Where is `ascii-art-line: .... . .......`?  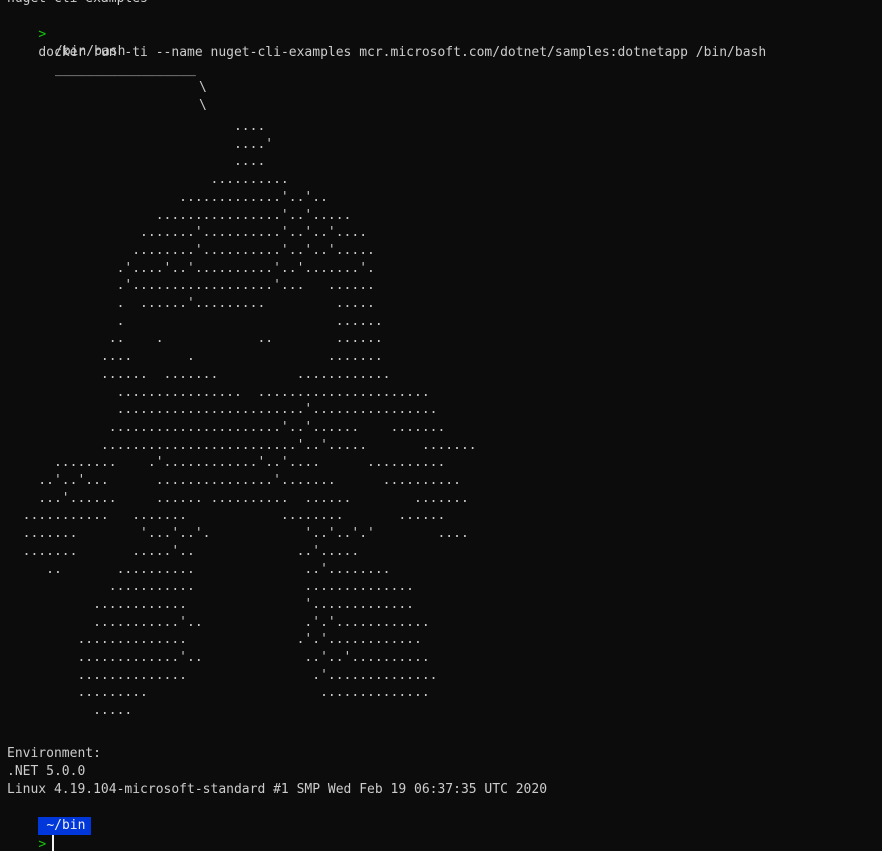 ascii-art-line: .... . ....... is located at coordinates (195, 357).